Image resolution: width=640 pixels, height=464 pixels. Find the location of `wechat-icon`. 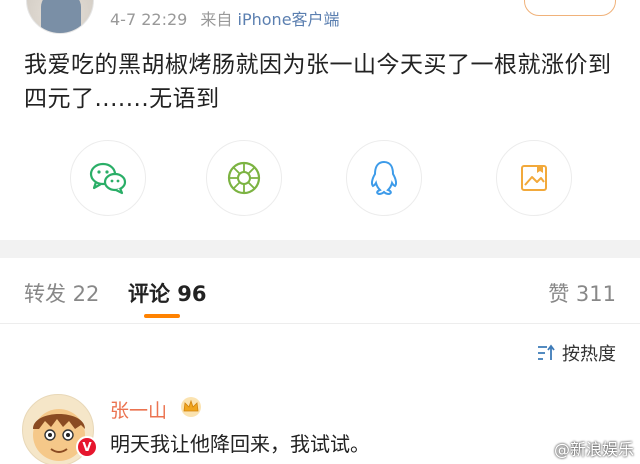

wechat-icon is located at coordinates (108, 178).